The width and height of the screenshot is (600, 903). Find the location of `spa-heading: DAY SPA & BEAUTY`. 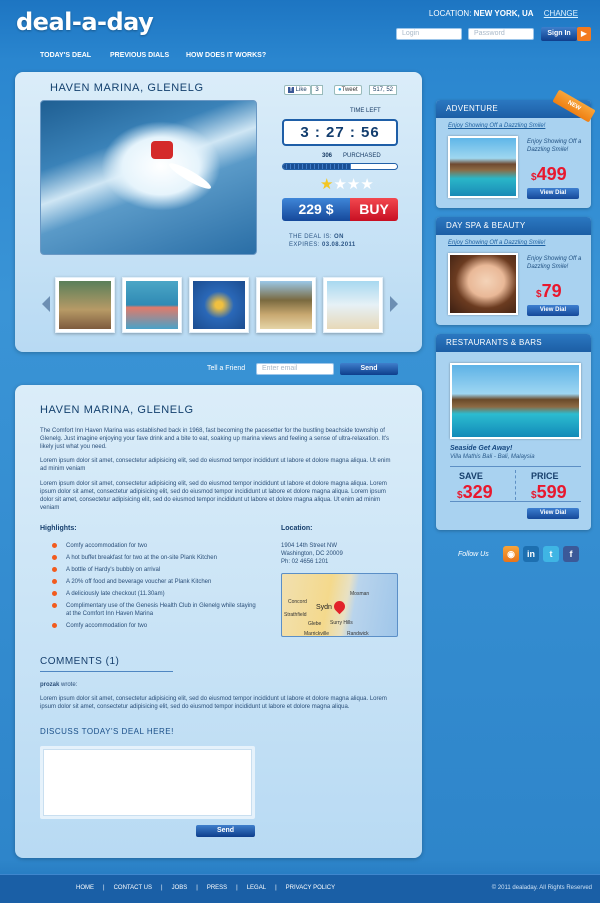

spa-heading: DAY SPA & BEAUTY is located at coordinates (513, 226).